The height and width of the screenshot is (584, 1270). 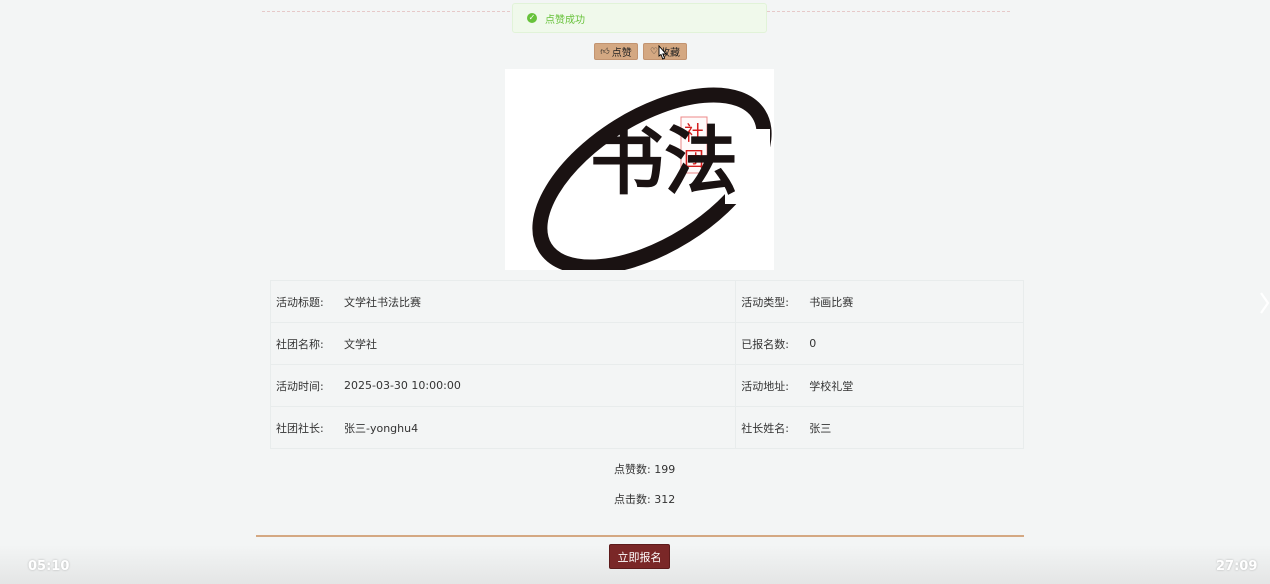 I want to click on thumbs-up-icon: 👍︎, so click(x=605, y=51).